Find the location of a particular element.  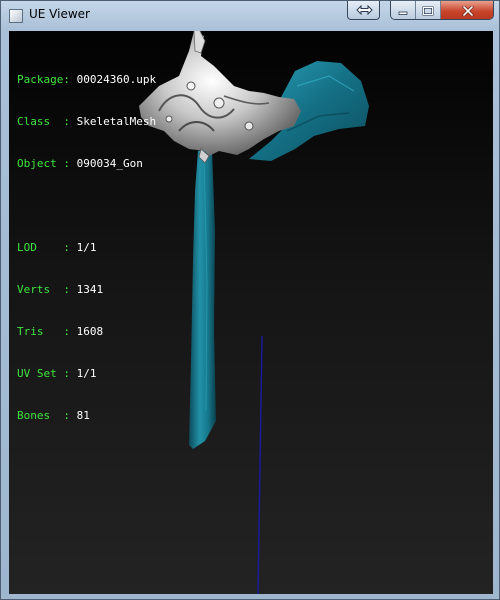

info-row-tris: Tris : 1608 is located at coordinates (60, 331).